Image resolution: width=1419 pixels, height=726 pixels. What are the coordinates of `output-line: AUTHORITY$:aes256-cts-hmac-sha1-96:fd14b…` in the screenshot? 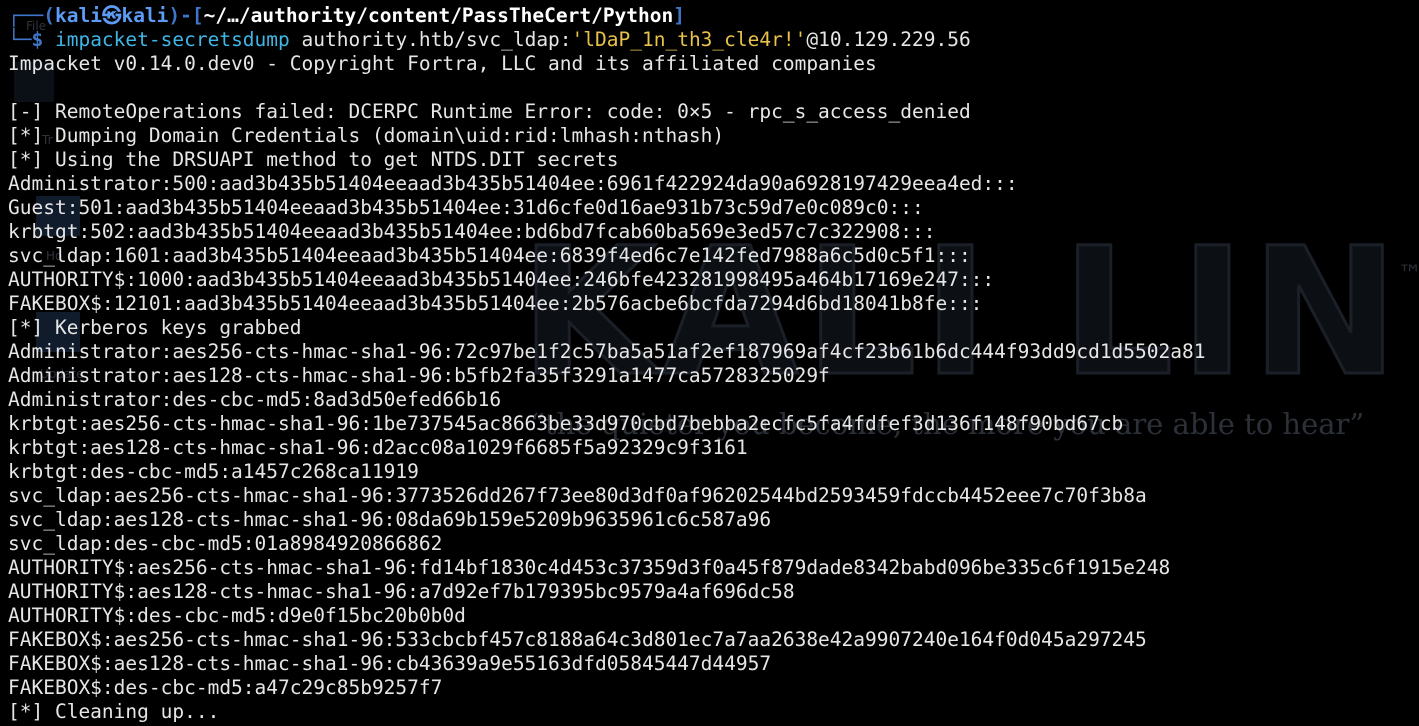 It's located at (589, 567).